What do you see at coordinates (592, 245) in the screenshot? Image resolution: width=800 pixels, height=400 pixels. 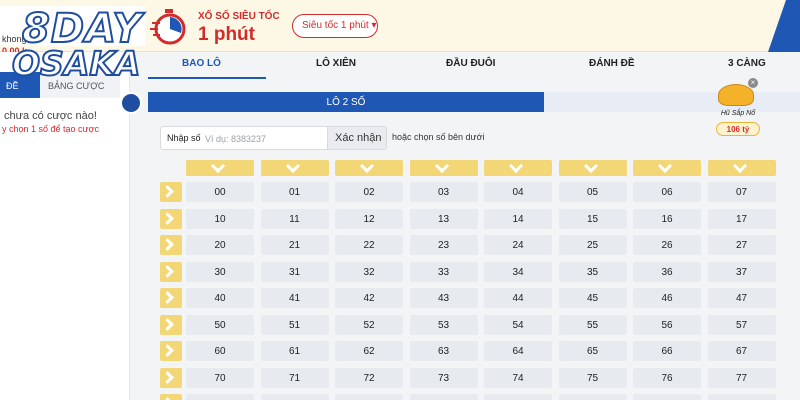 I see `number-cell: 25` at bounding box center [592, 245].